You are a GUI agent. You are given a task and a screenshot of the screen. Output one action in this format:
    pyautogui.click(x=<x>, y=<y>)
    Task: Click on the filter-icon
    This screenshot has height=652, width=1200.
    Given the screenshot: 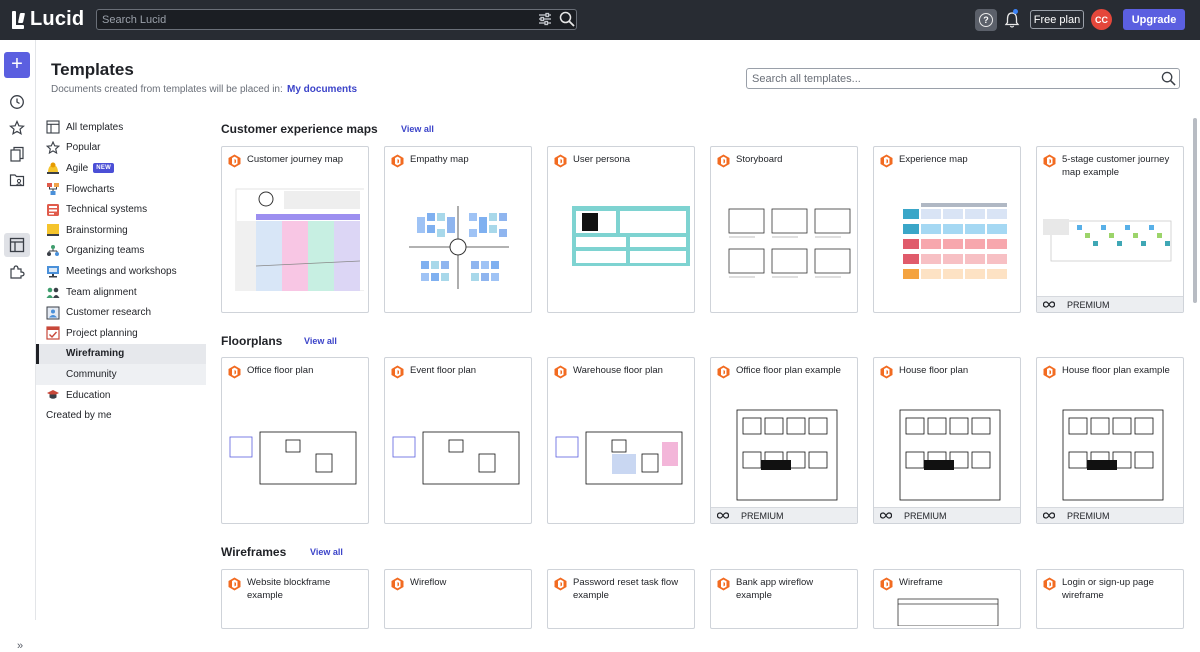 What is the action you would take?
    pyautogui.click(x=545, y=19)
    